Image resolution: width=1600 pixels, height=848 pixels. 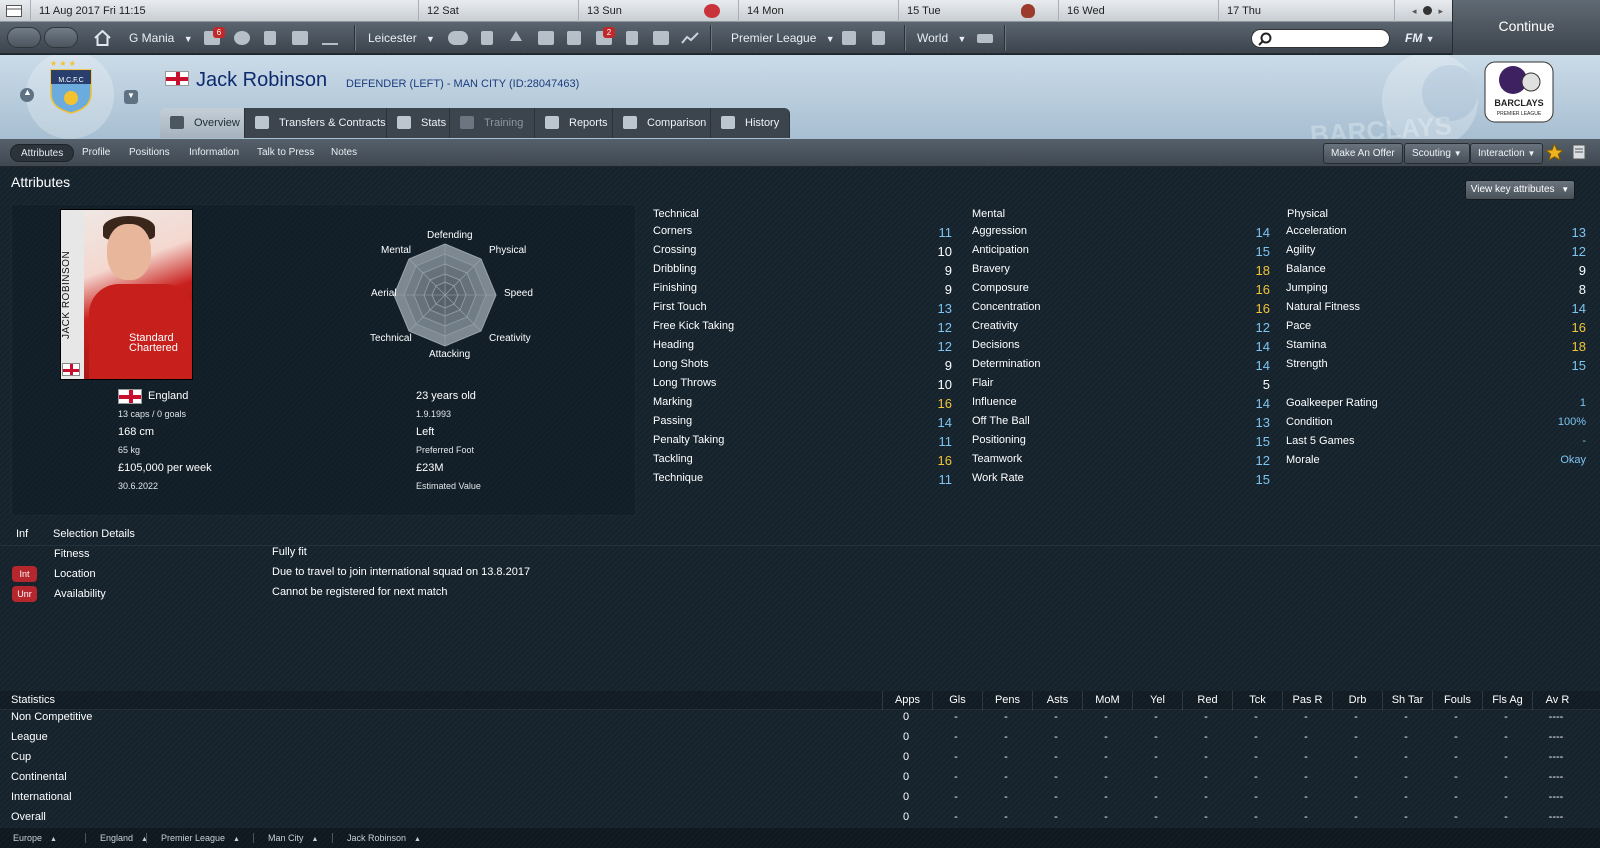 I want to click on kit-icon, so click(x=632, y=38).